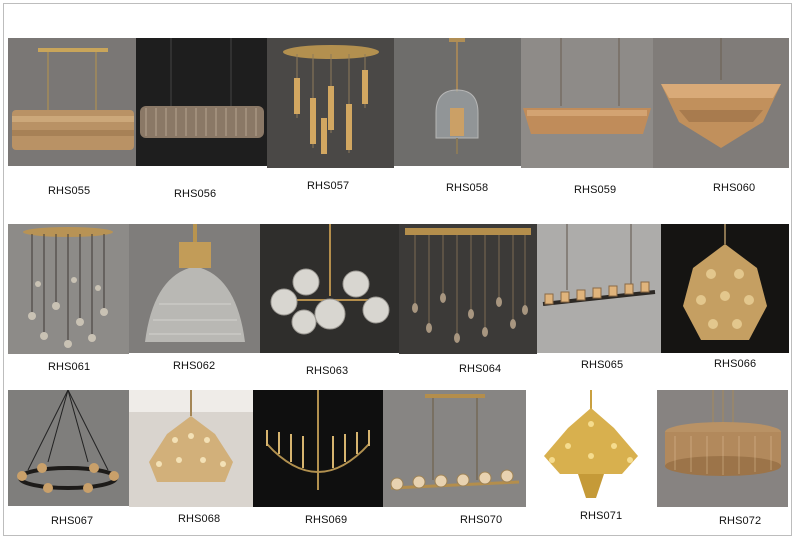 This screenshot has height=540, width=796. What do you see at coordinates (69, 367) in the screenshot?
I see `product-code: RHS061` at bounding box center [69, 367].